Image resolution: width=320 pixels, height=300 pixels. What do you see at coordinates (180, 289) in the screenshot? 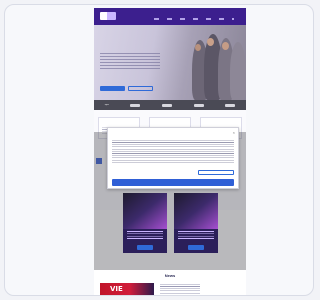
I see `news-text` at bounding box center [180, 289].